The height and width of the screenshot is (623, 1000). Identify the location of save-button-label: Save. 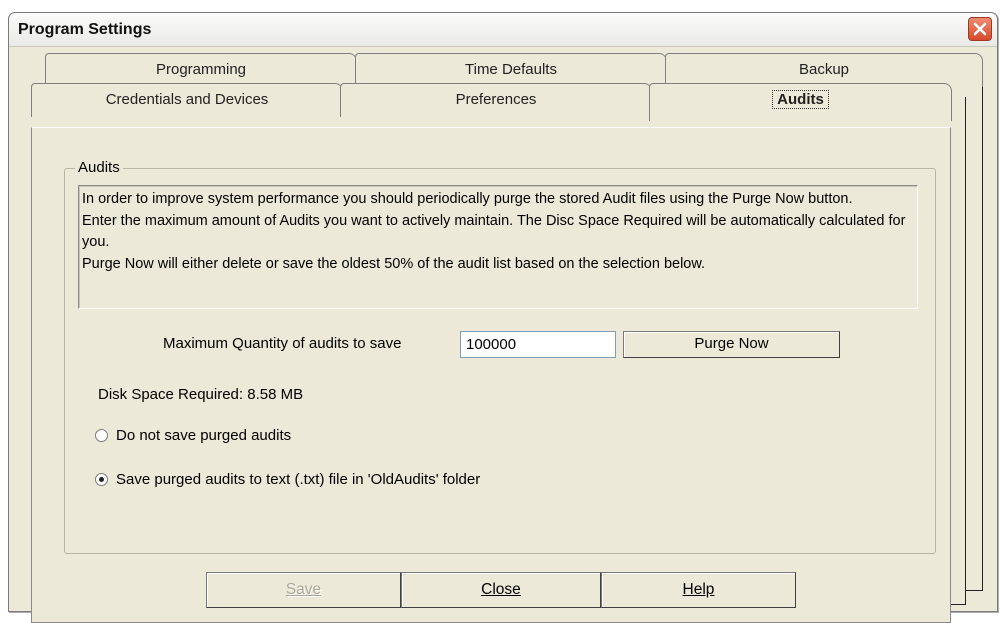
(303, 589).